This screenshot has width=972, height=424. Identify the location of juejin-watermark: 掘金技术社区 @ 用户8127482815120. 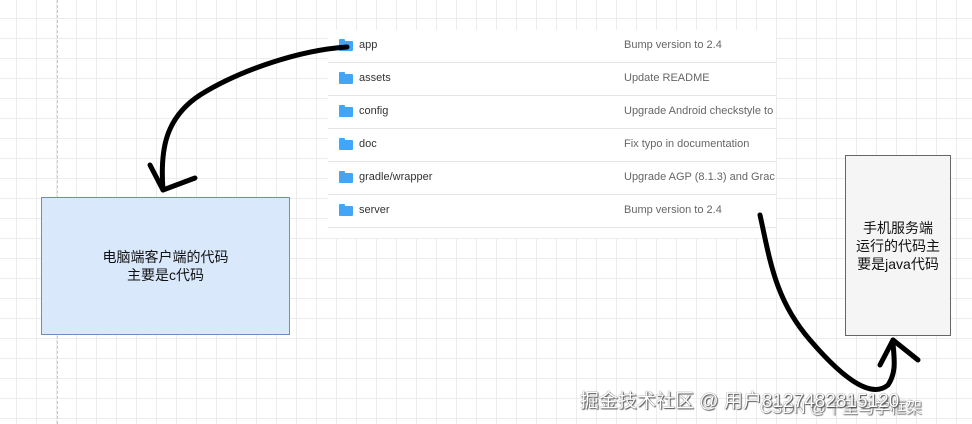
(740, 401).